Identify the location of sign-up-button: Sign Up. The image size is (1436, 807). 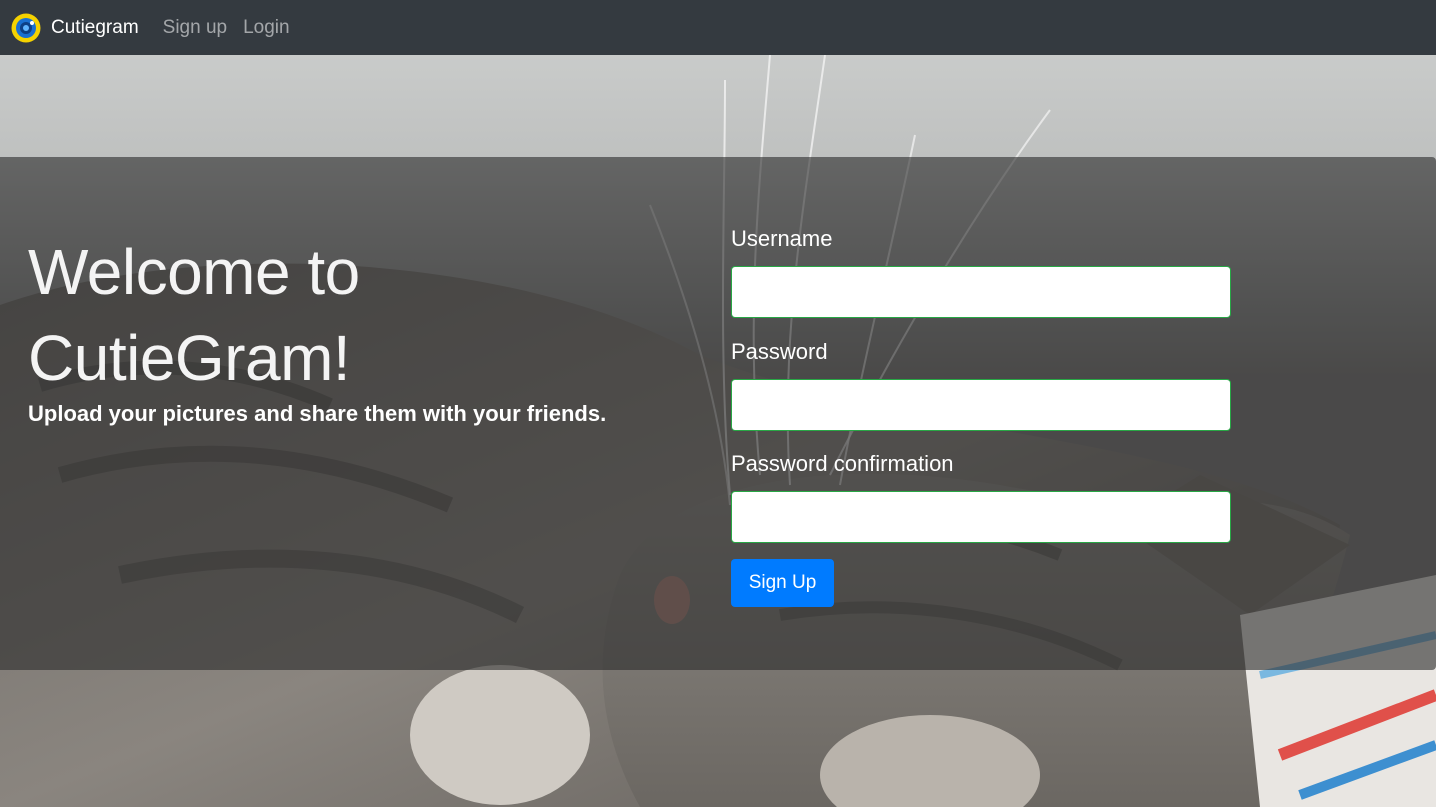
(782, 583).